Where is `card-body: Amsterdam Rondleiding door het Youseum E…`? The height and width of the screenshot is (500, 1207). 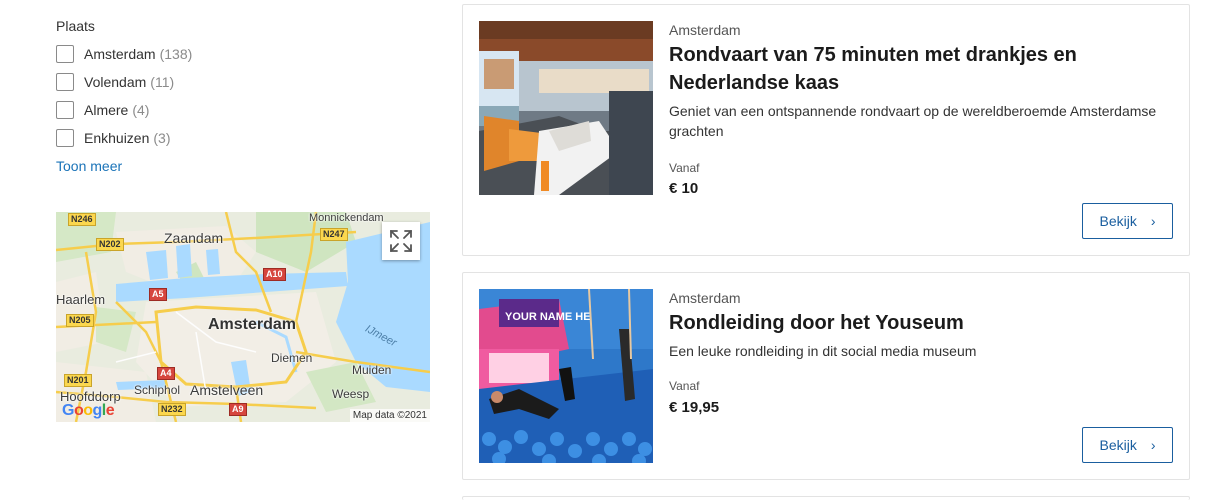 card-body: Amsterdam Rondleiding door het Youseum E… is located at coordinates (921, 325).